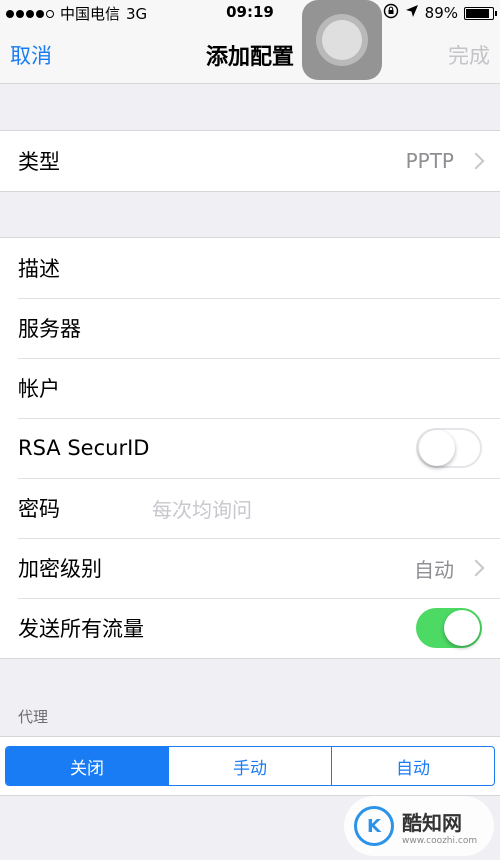 This screenshot has width=500, height=860. I want to click on account-label: 帐户, so click(39, 389).